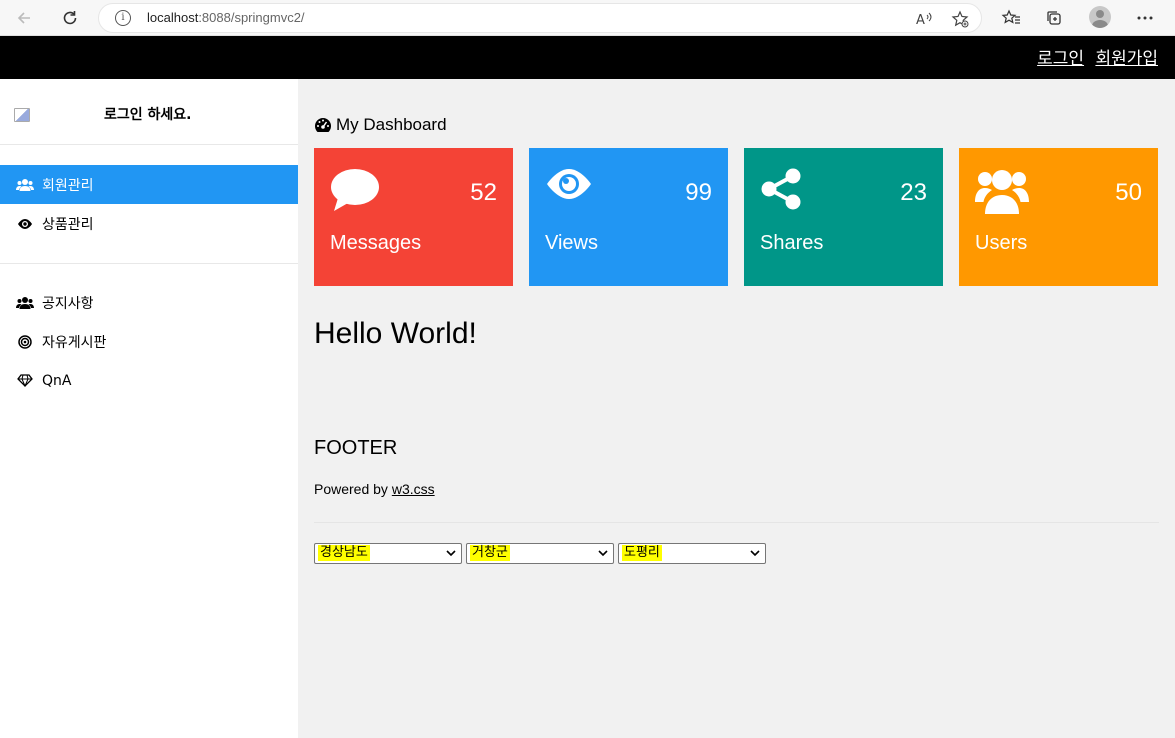  I want to click on address-bar: i localhost:8088/springmvc2/ A, so click(540, 18).